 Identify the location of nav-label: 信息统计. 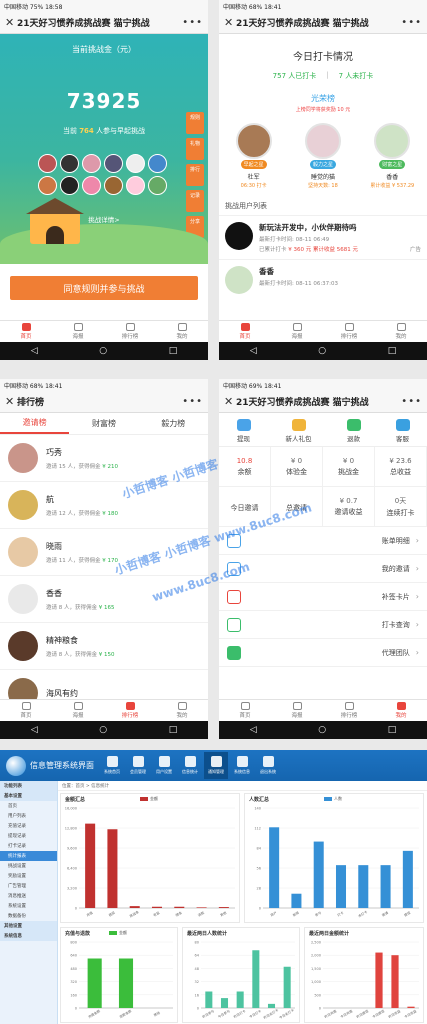
(190, 771).